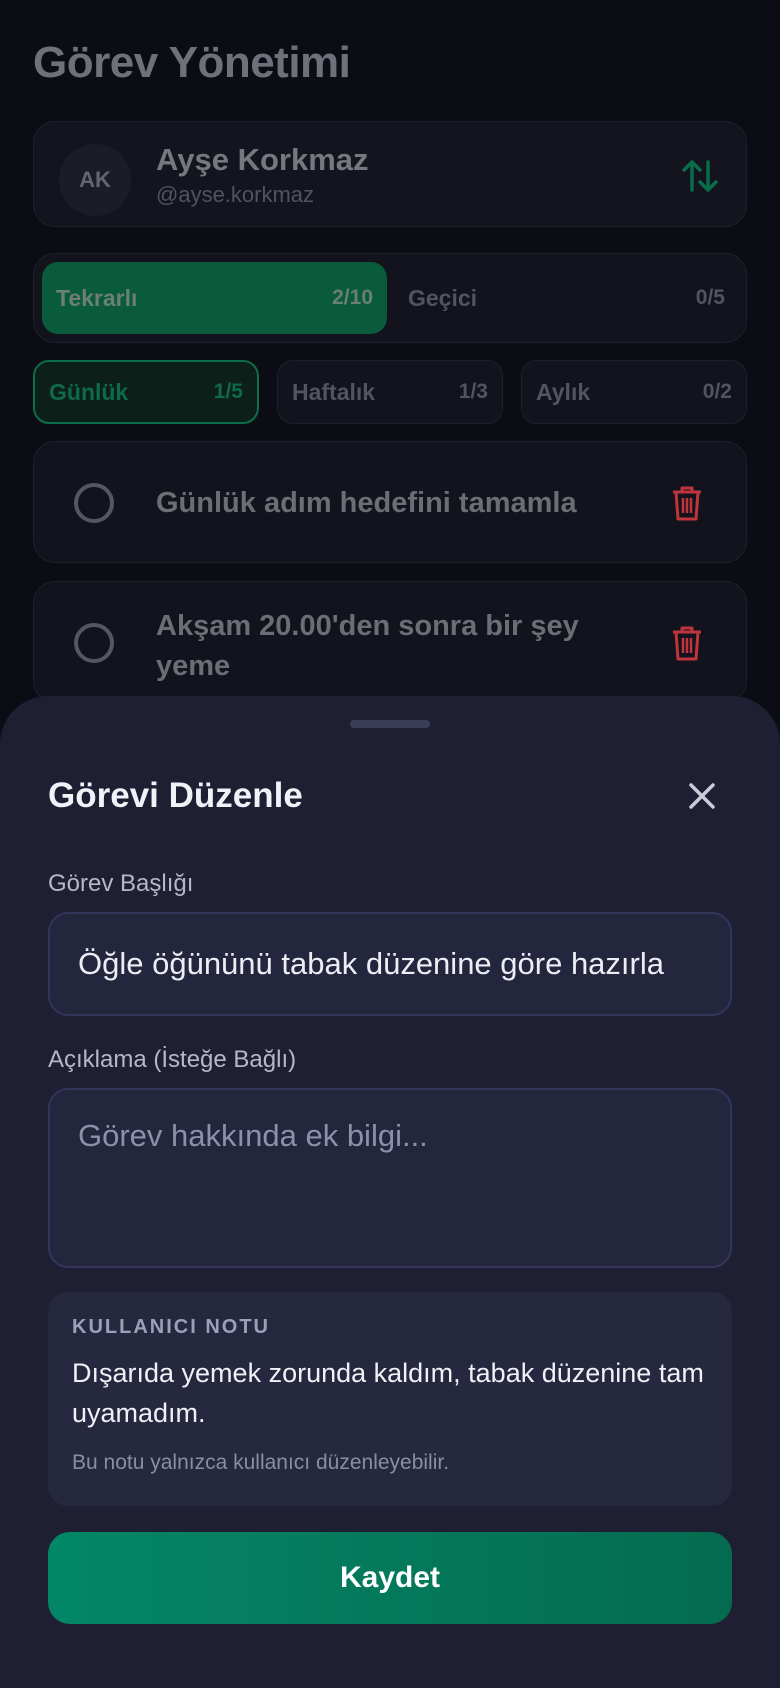  Describe the element at coordinates (390, 964) in the screenshot. I see `title-input` at that location.